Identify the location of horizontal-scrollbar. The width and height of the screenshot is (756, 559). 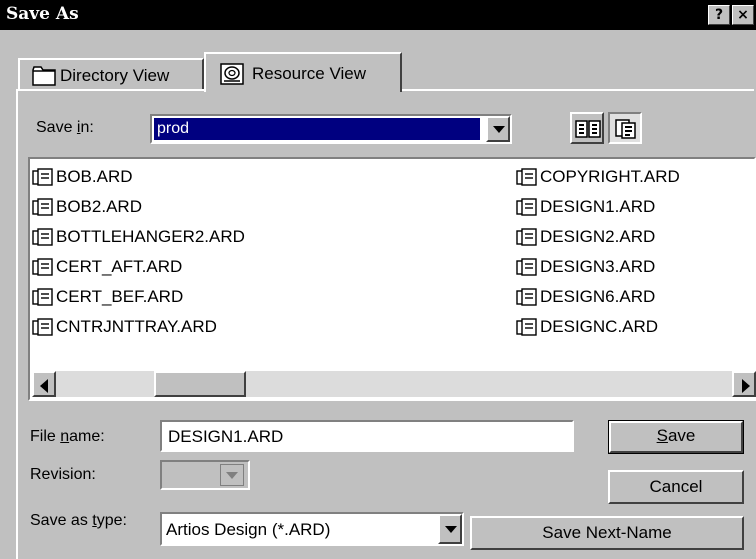
(394, 384).